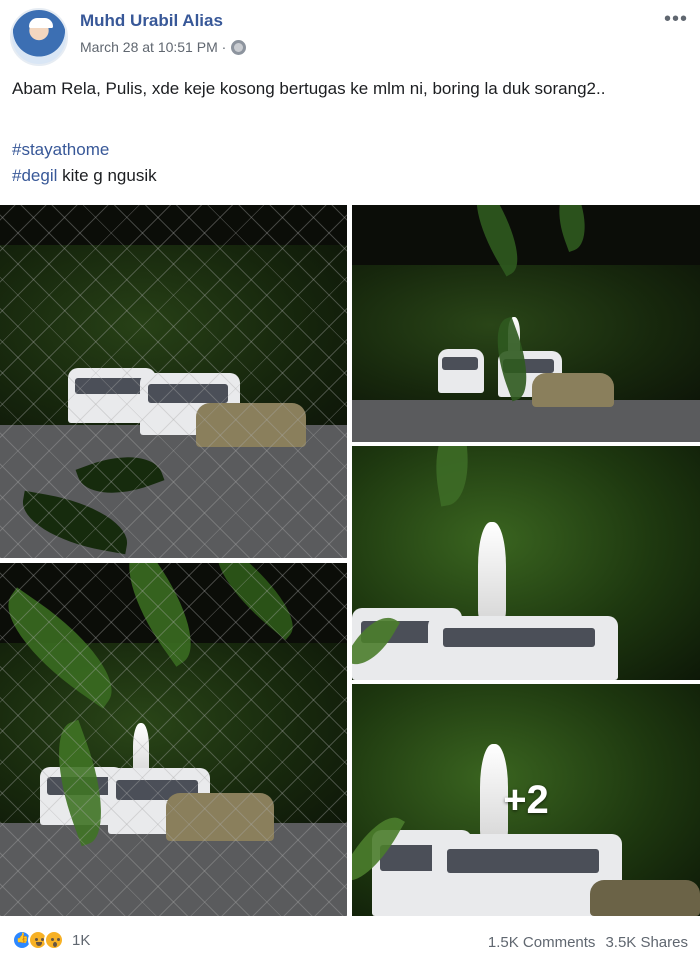 This screenshot has height=974, width=700. I want to click on hashtag-text: kite g ngusik, so click(107, 175).